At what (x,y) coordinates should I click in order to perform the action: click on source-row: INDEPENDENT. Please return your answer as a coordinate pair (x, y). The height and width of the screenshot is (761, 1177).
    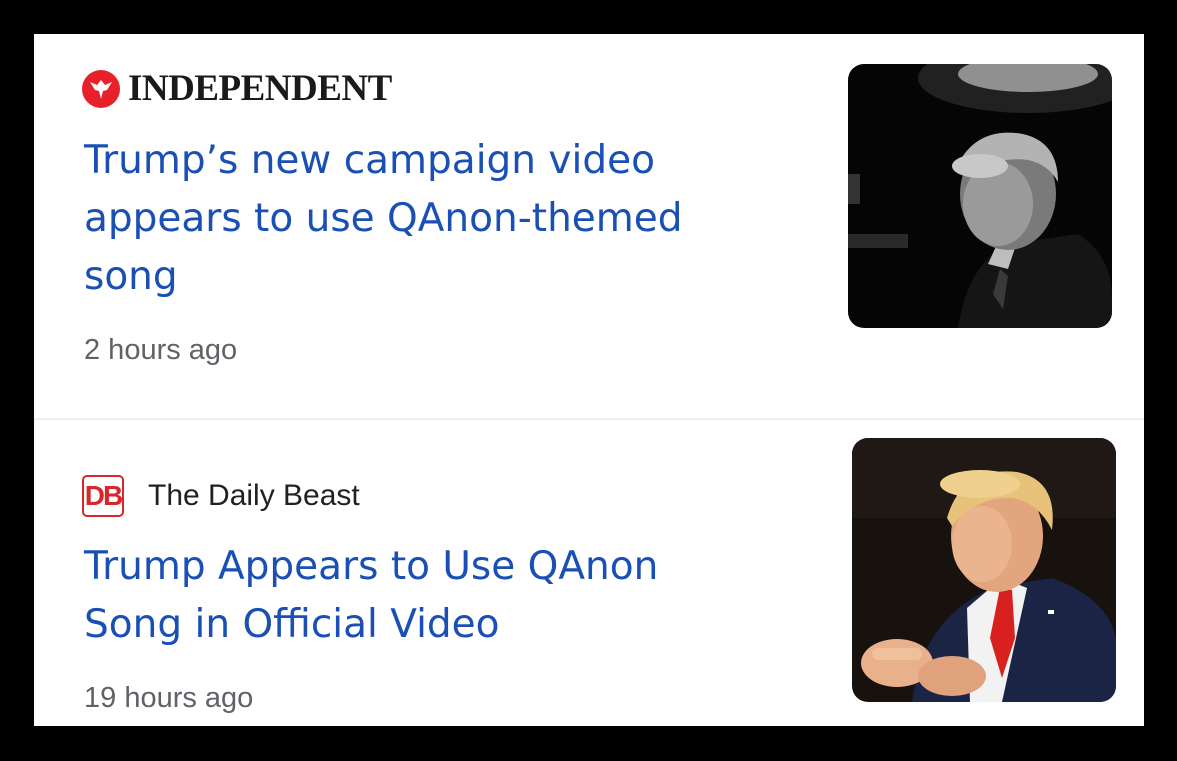
    Looking at the image, I should click on (237, 89).